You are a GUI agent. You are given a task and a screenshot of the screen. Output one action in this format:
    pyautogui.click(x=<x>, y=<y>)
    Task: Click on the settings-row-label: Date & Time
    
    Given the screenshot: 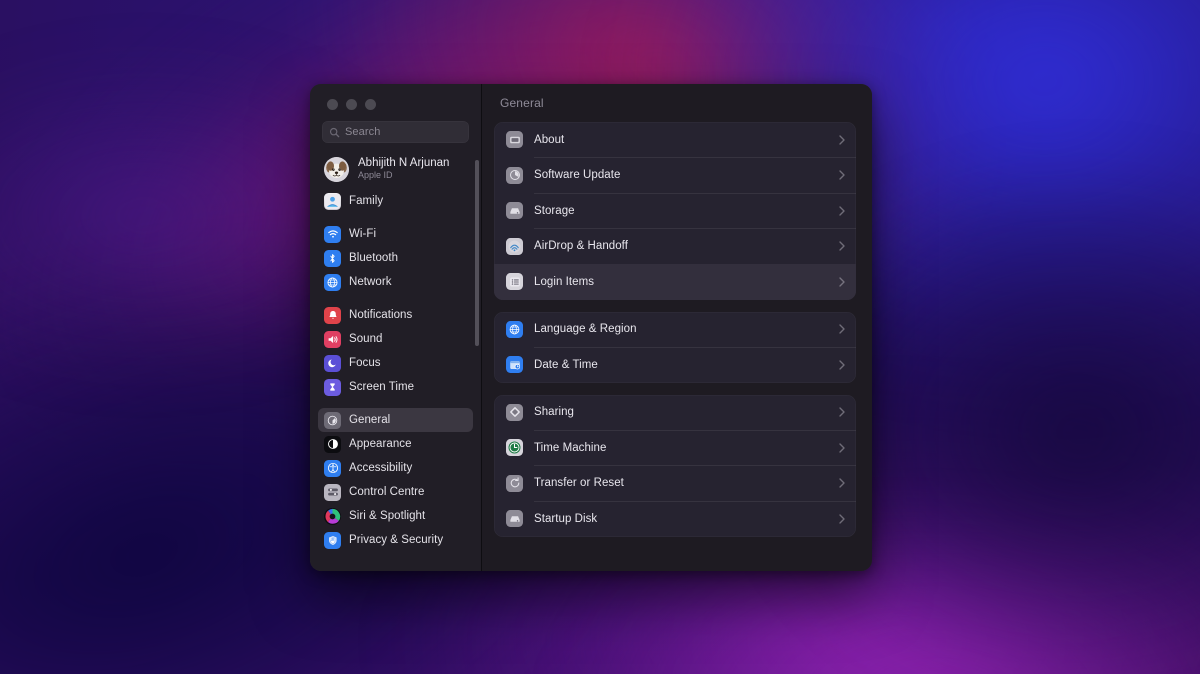 What is the action you would take?
    pyautogui.click(x=566, y=364)
    